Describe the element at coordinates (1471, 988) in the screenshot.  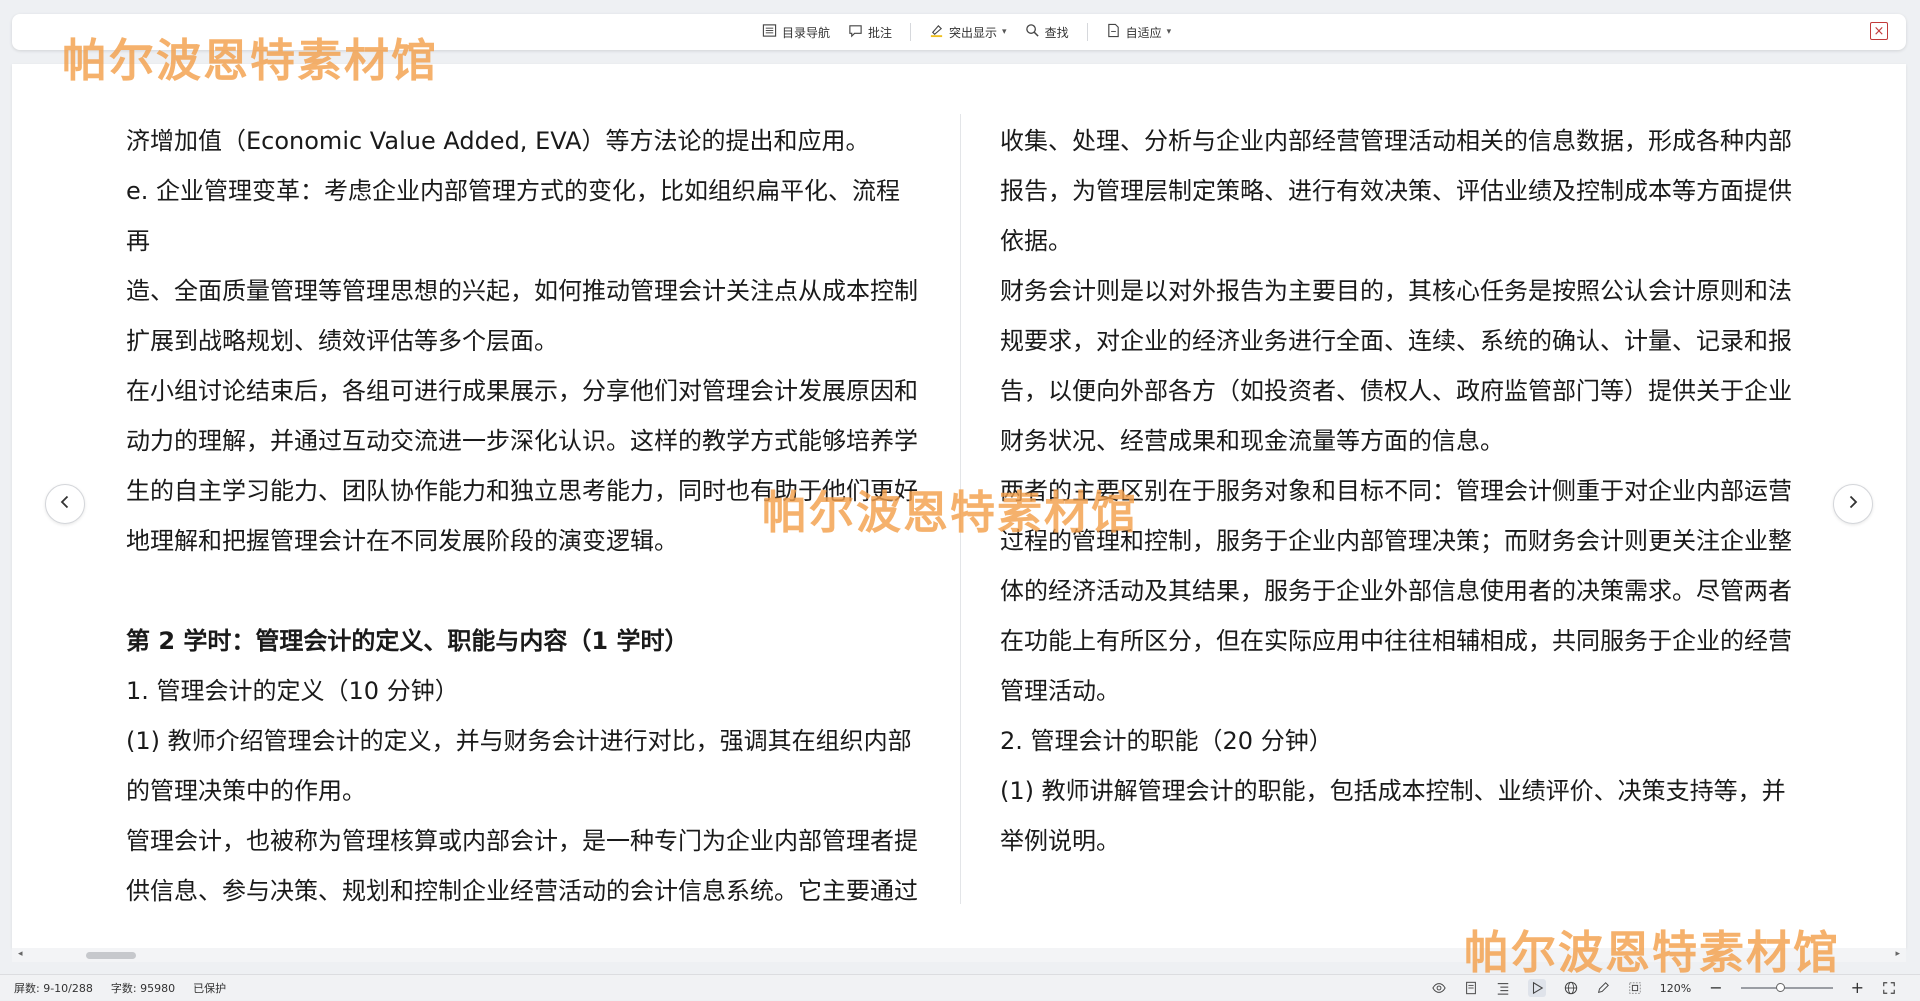
I see `page-view-icon` at that location.